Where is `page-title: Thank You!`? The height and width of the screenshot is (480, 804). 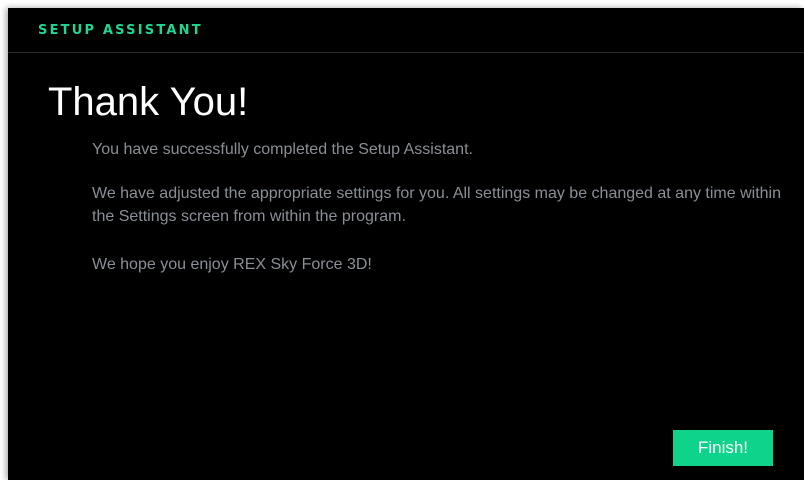 page-title: Thank You! is located at coordinates (148, 102).